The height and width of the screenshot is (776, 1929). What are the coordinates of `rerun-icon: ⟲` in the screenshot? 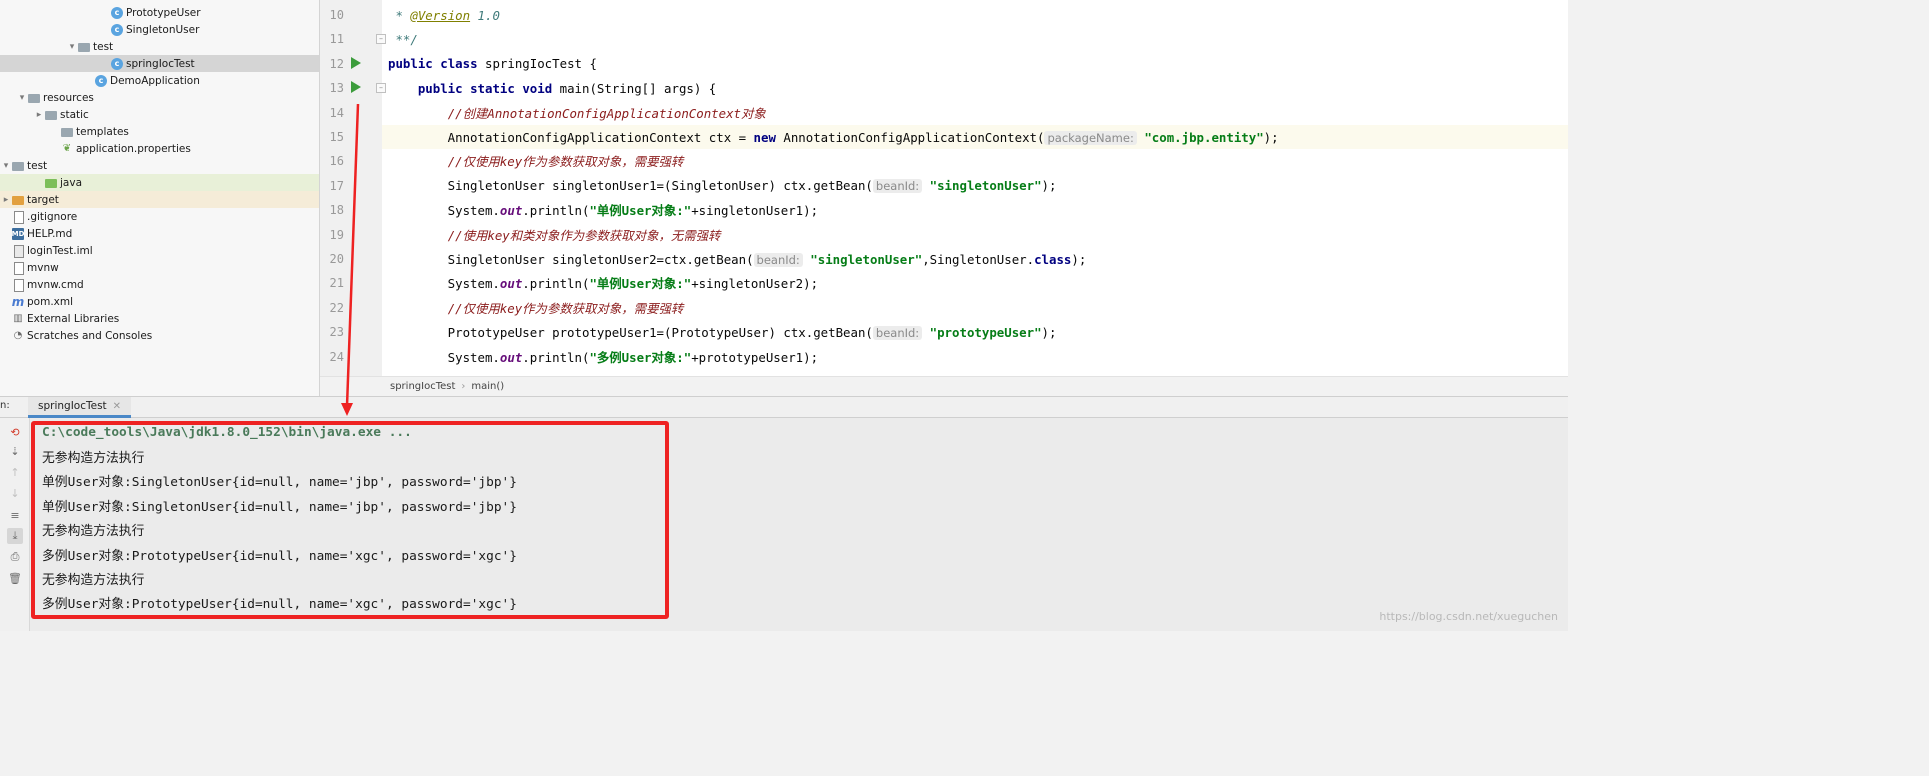 It's located at (15, 432).